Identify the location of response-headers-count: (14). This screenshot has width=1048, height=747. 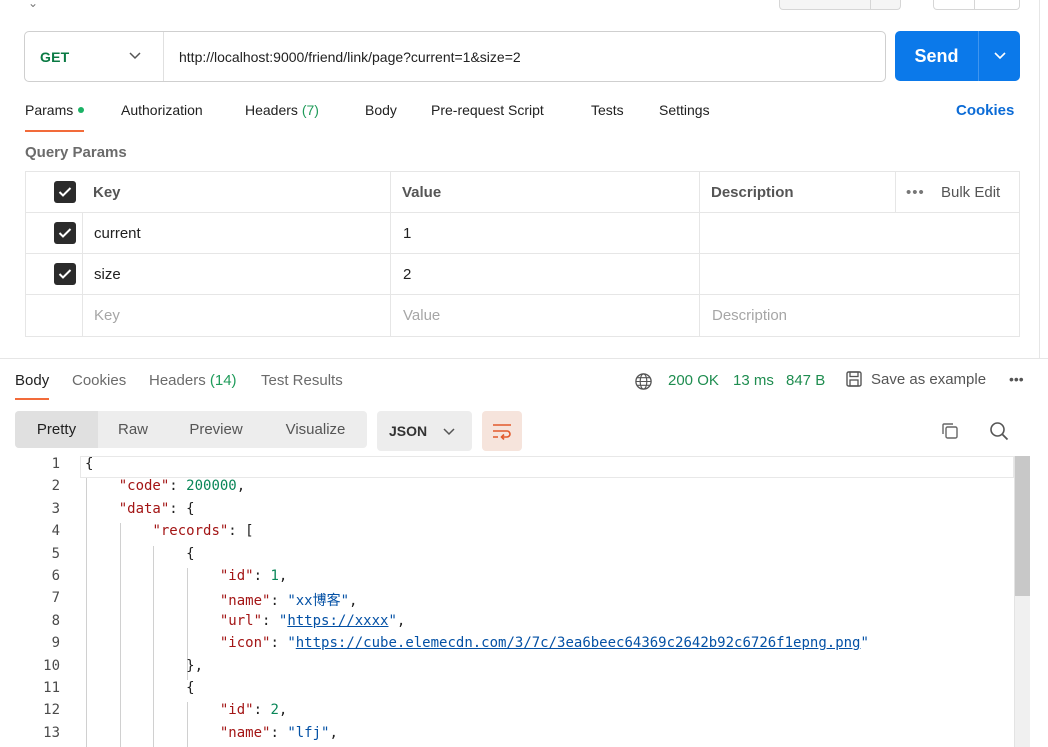
(223, 380).